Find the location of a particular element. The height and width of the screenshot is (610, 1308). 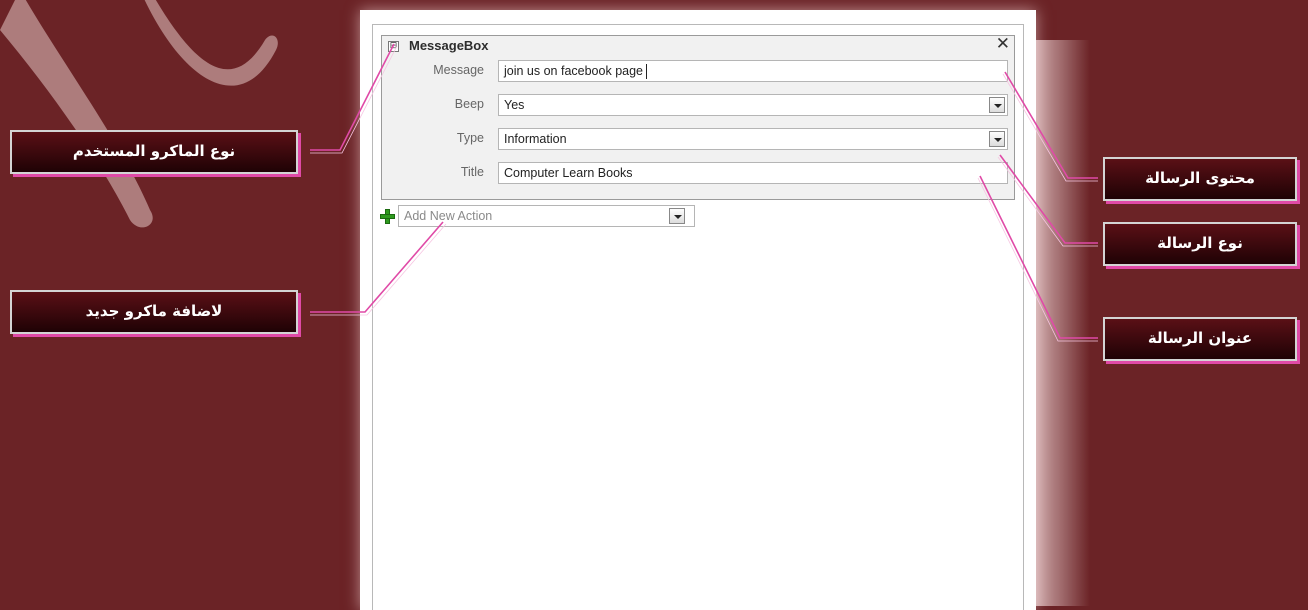

title-field: Computer Learn Books is located at coordinates (753, 173).